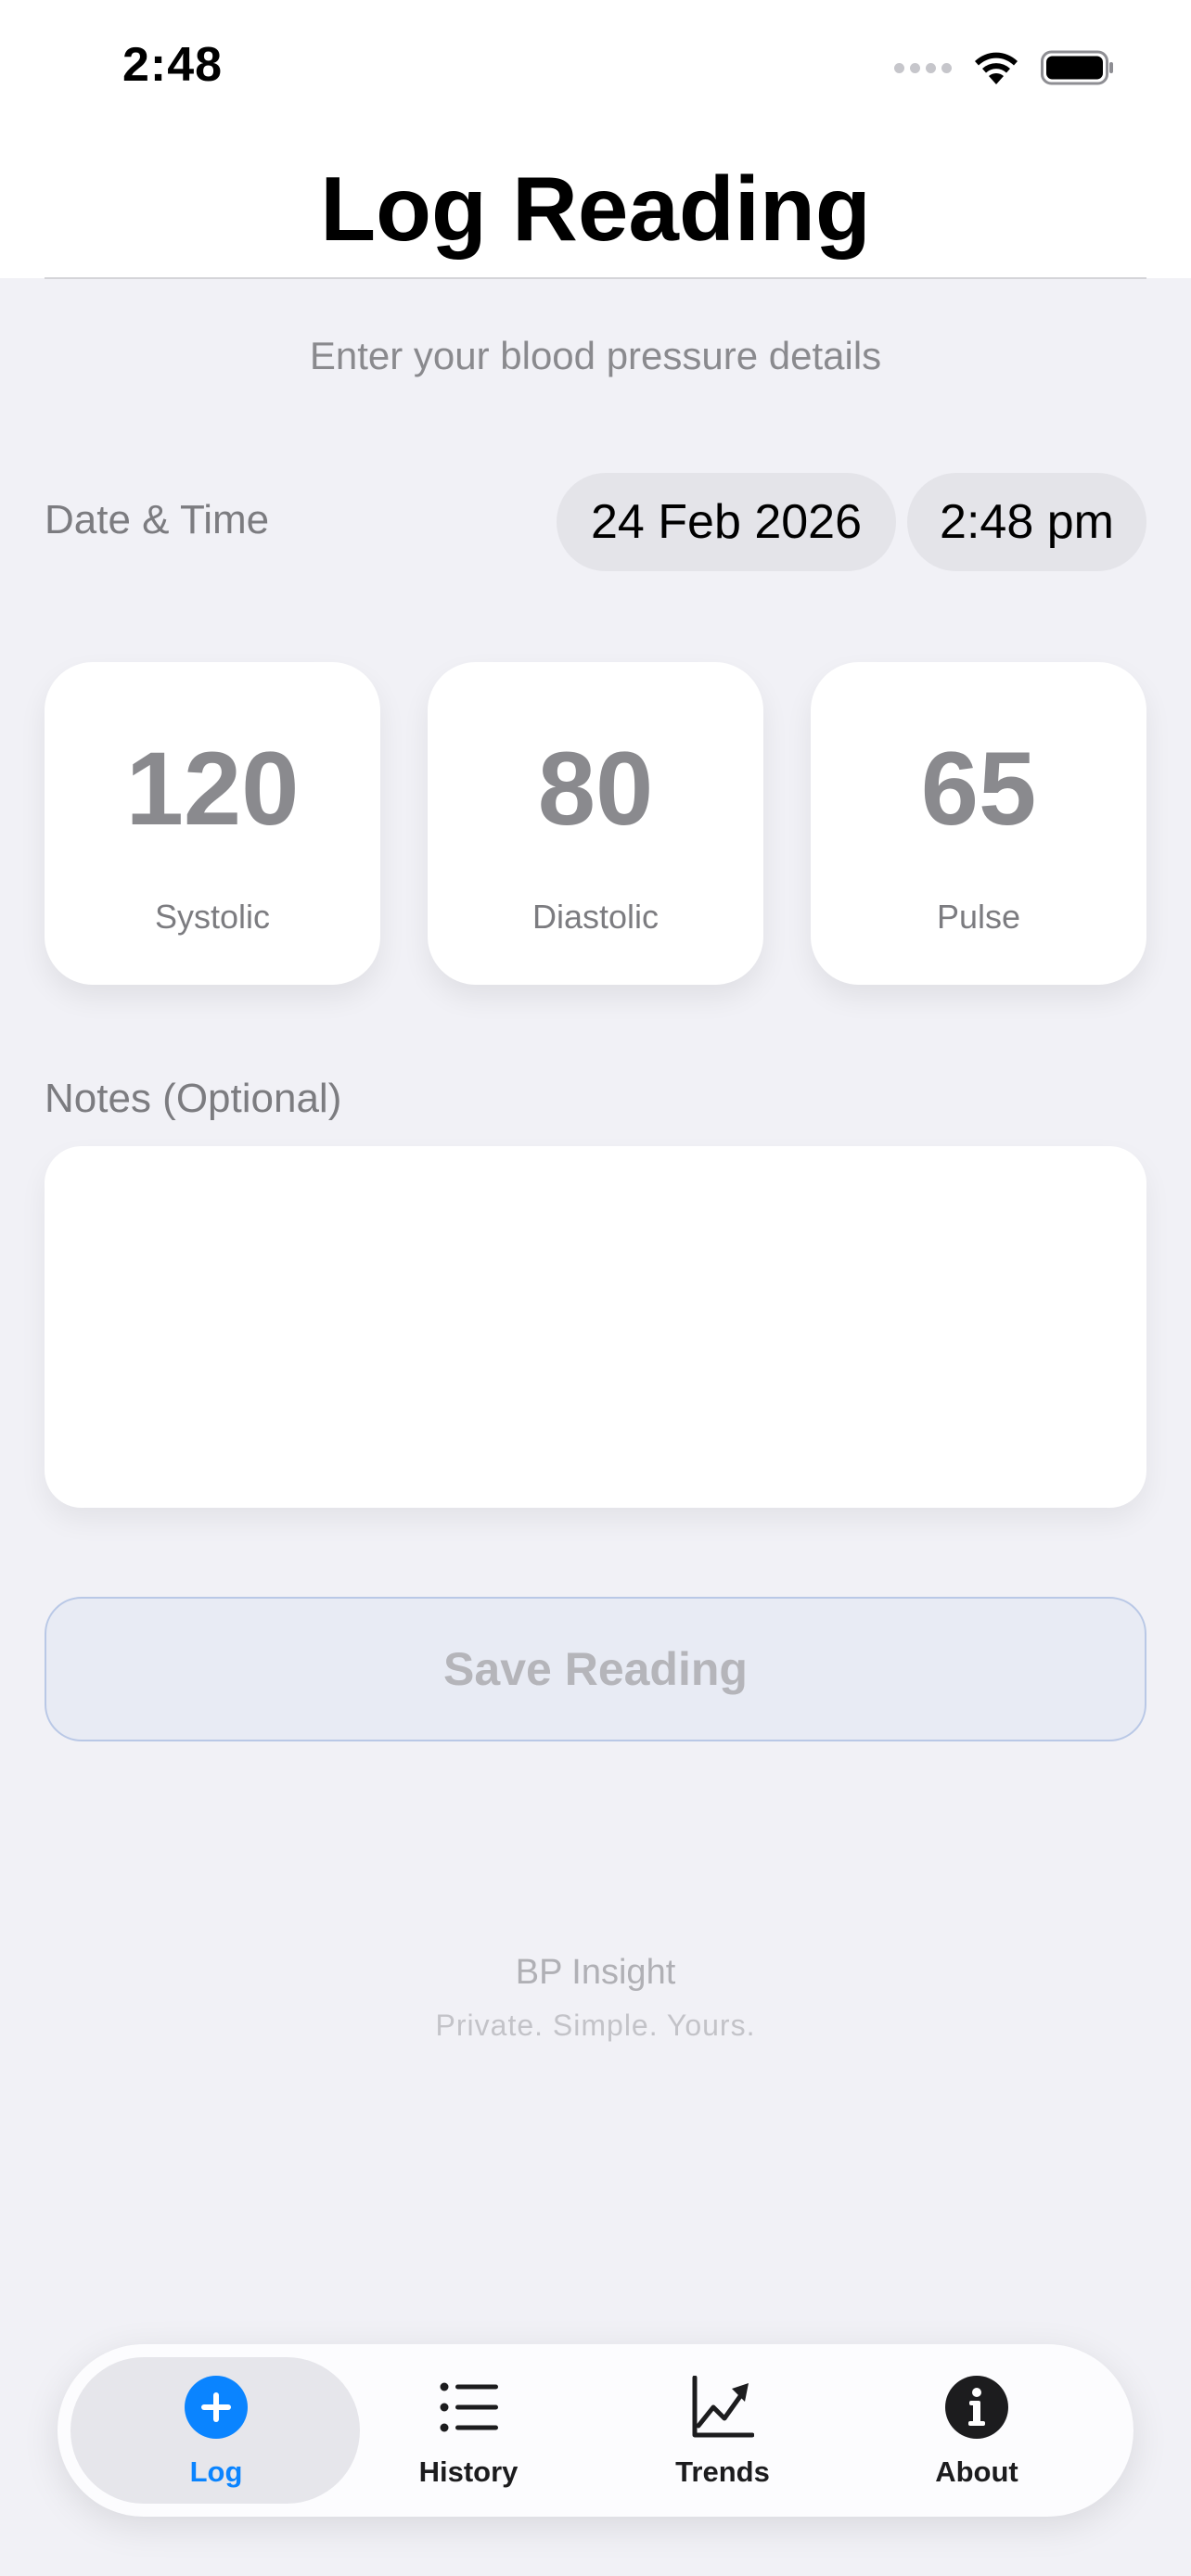  Describe the element at coordinates (595, 278) in the screenshot. I see `header-divider` at that location.